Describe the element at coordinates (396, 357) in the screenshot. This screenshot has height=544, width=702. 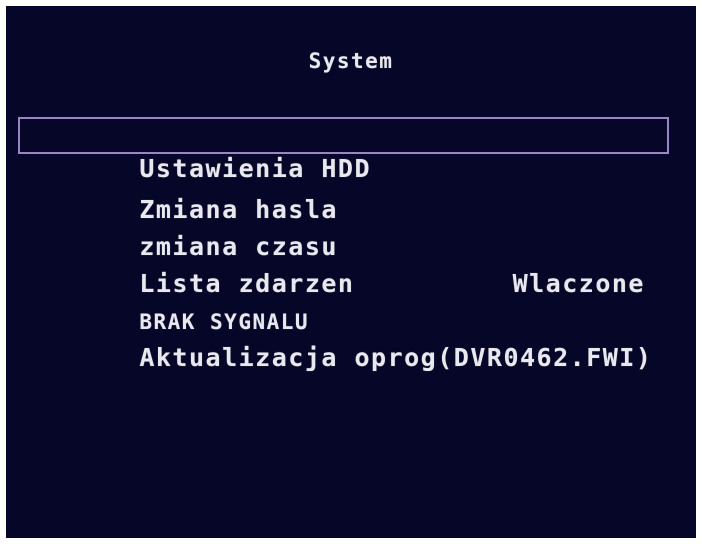
I see `menu-item-label: Aktualizacja oprog(DVR0462.FWI)` at that location.